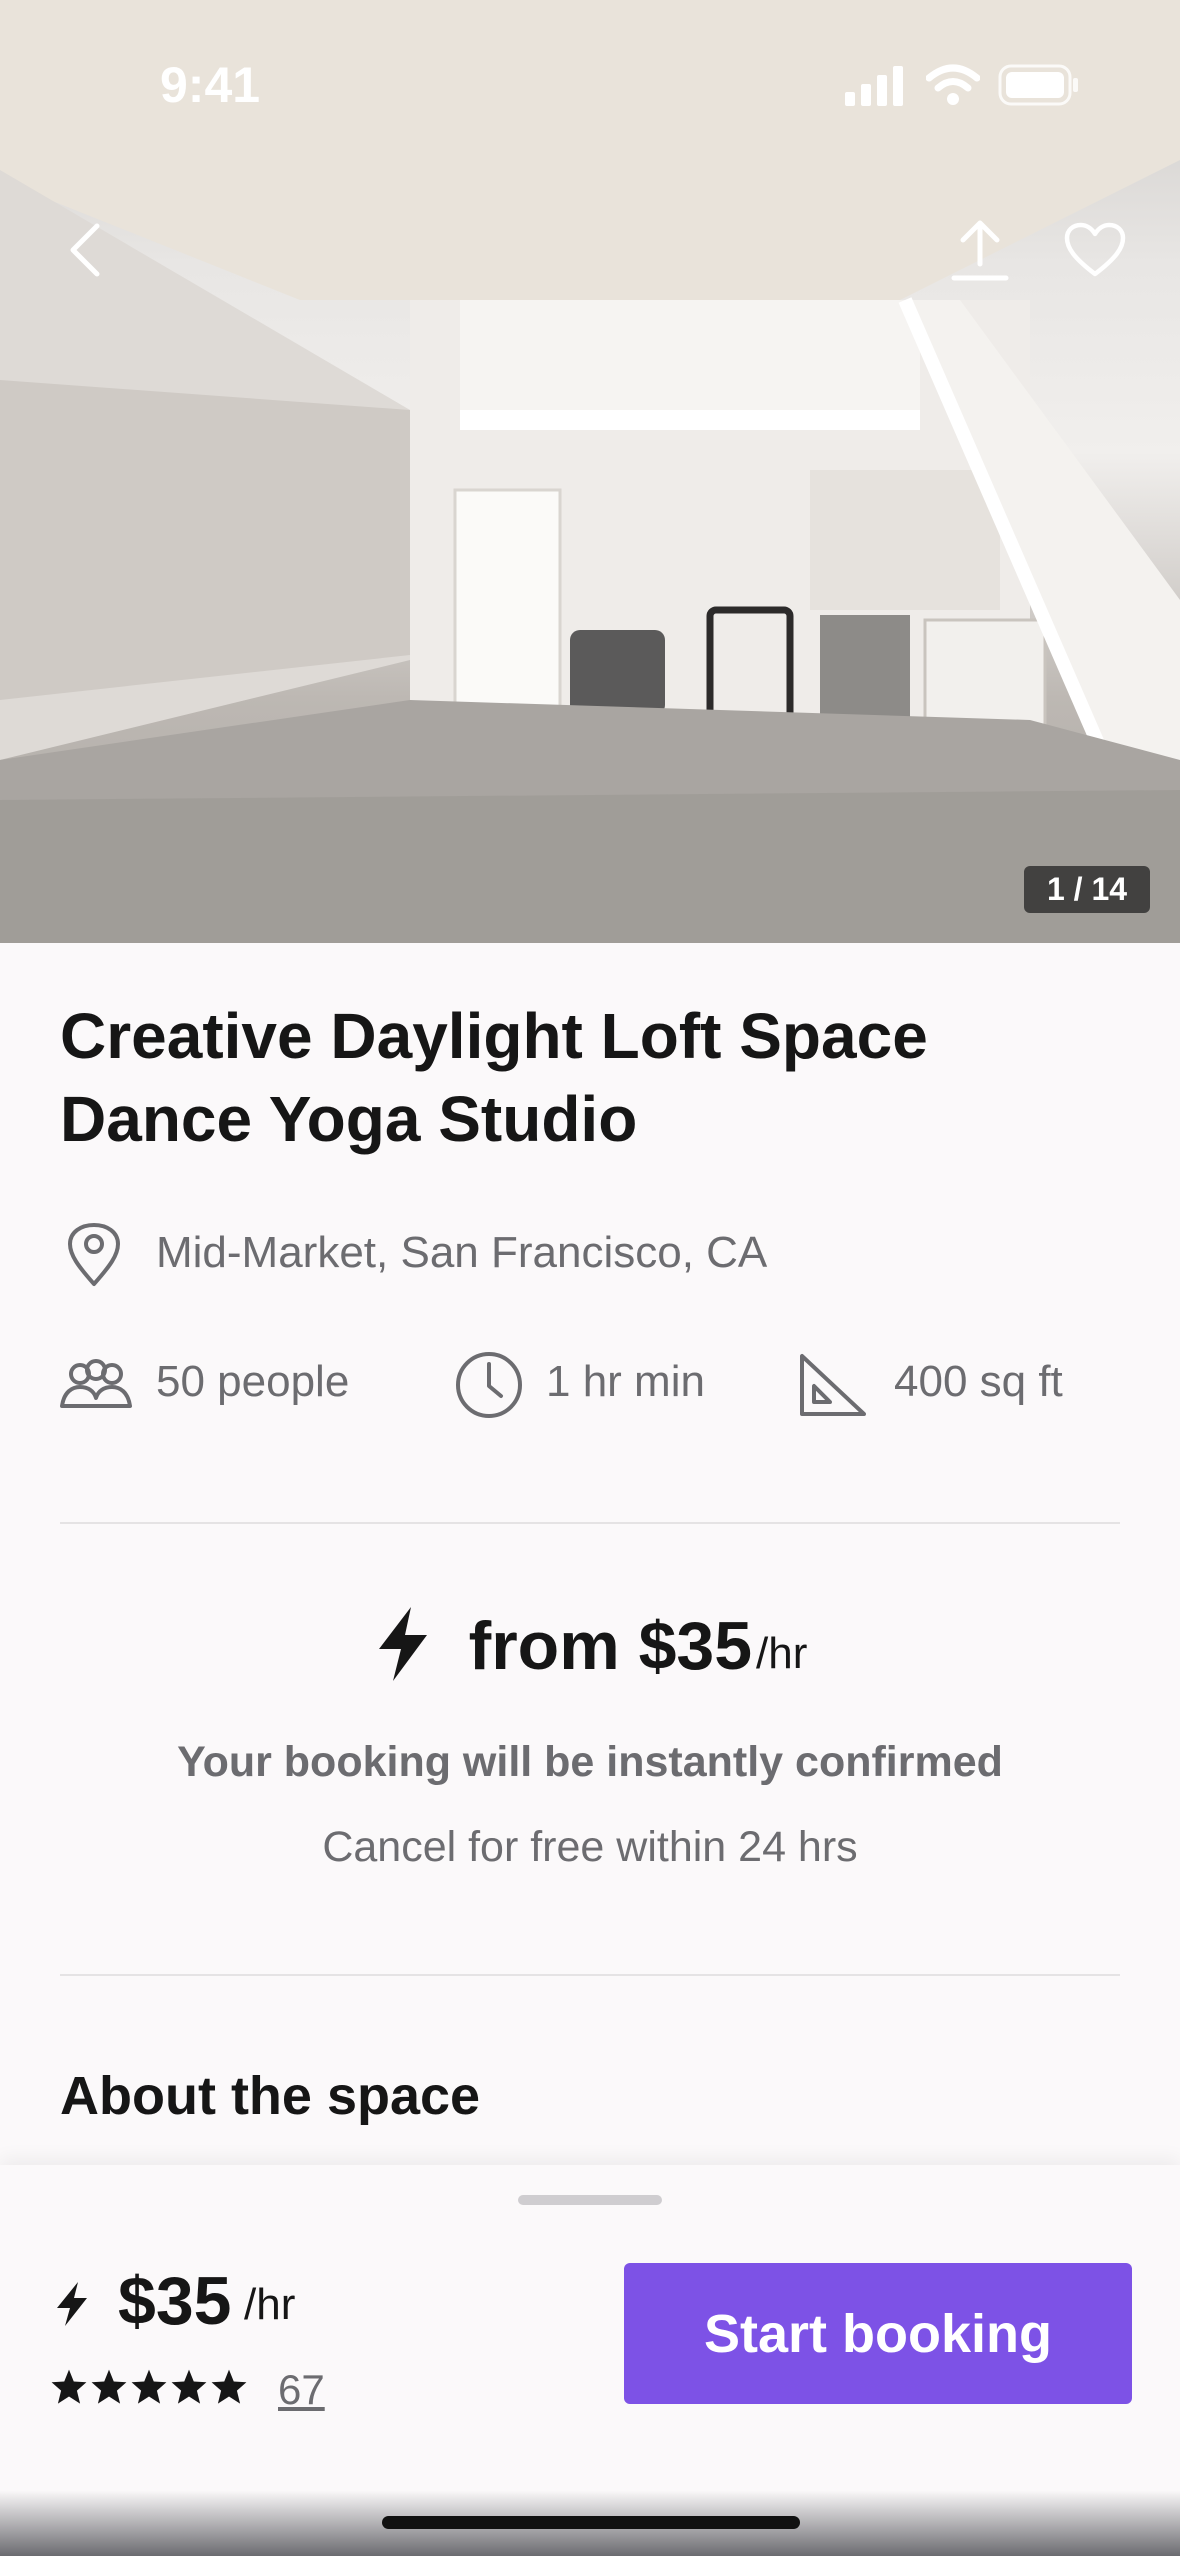  I want to click on people-icon, so click(96, 1383).